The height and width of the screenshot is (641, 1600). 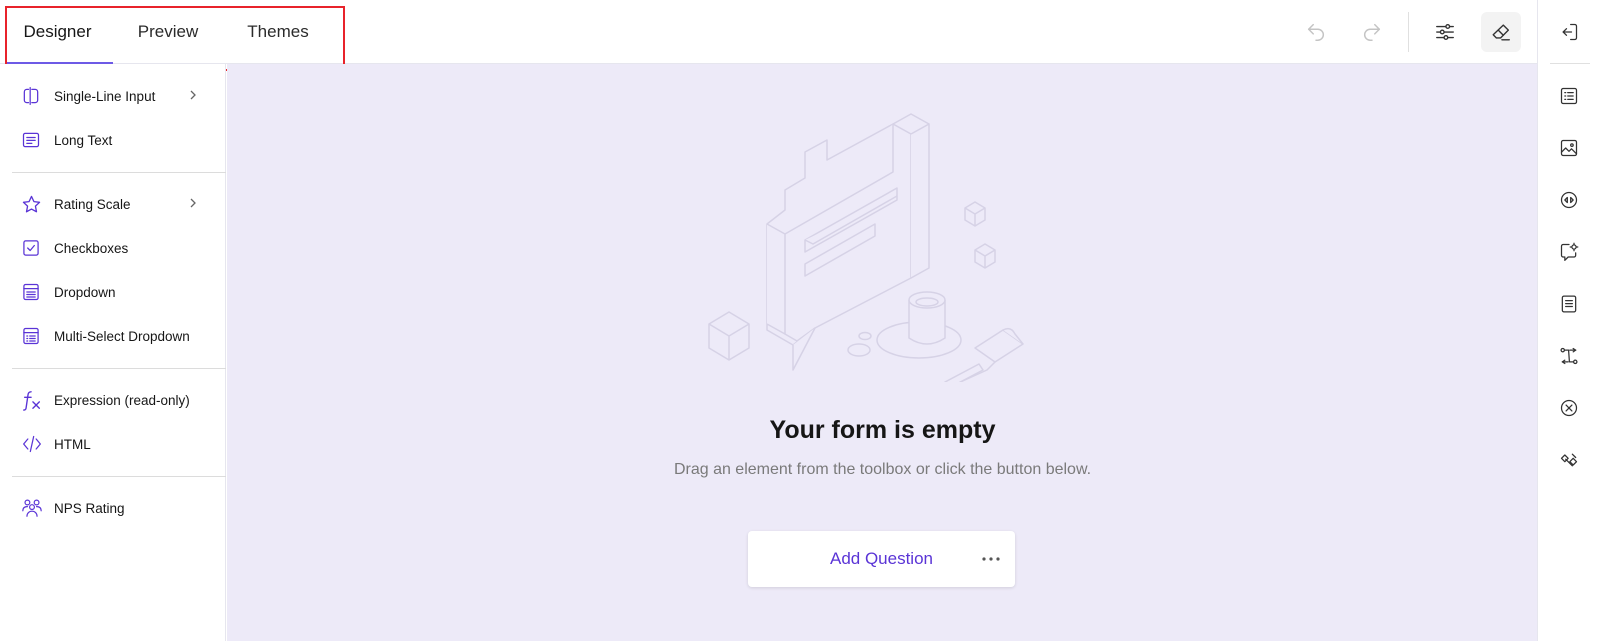 I want to click on more-horizontal-icon, so click(x=991, y=559).